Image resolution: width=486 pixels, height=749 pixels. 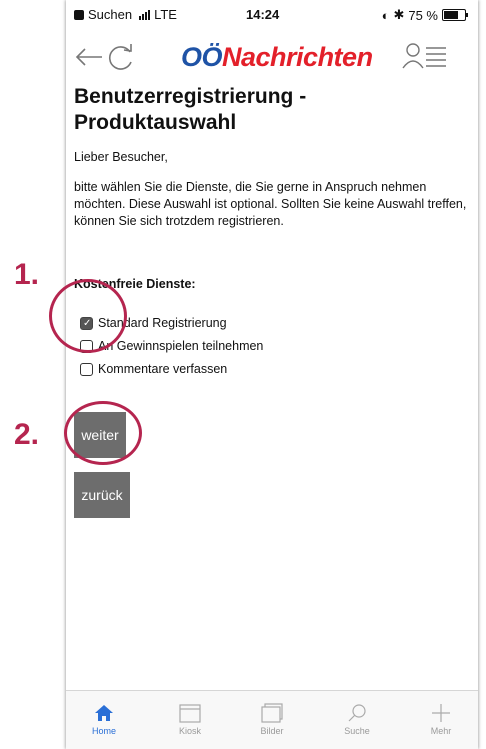 What do you see at coordinates (121, 57) in the screenshot?
I see `reload-icon` at bounding box center [121, 57].